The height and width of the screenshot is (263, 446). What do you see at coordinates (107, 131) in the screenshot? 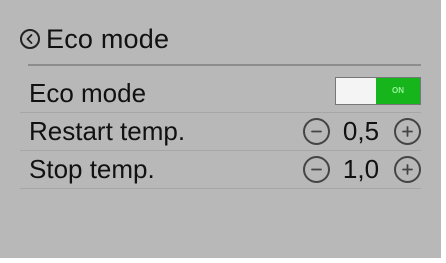
I see `restart-temp-label: Restart temp.` at bounding box center [107, 131].